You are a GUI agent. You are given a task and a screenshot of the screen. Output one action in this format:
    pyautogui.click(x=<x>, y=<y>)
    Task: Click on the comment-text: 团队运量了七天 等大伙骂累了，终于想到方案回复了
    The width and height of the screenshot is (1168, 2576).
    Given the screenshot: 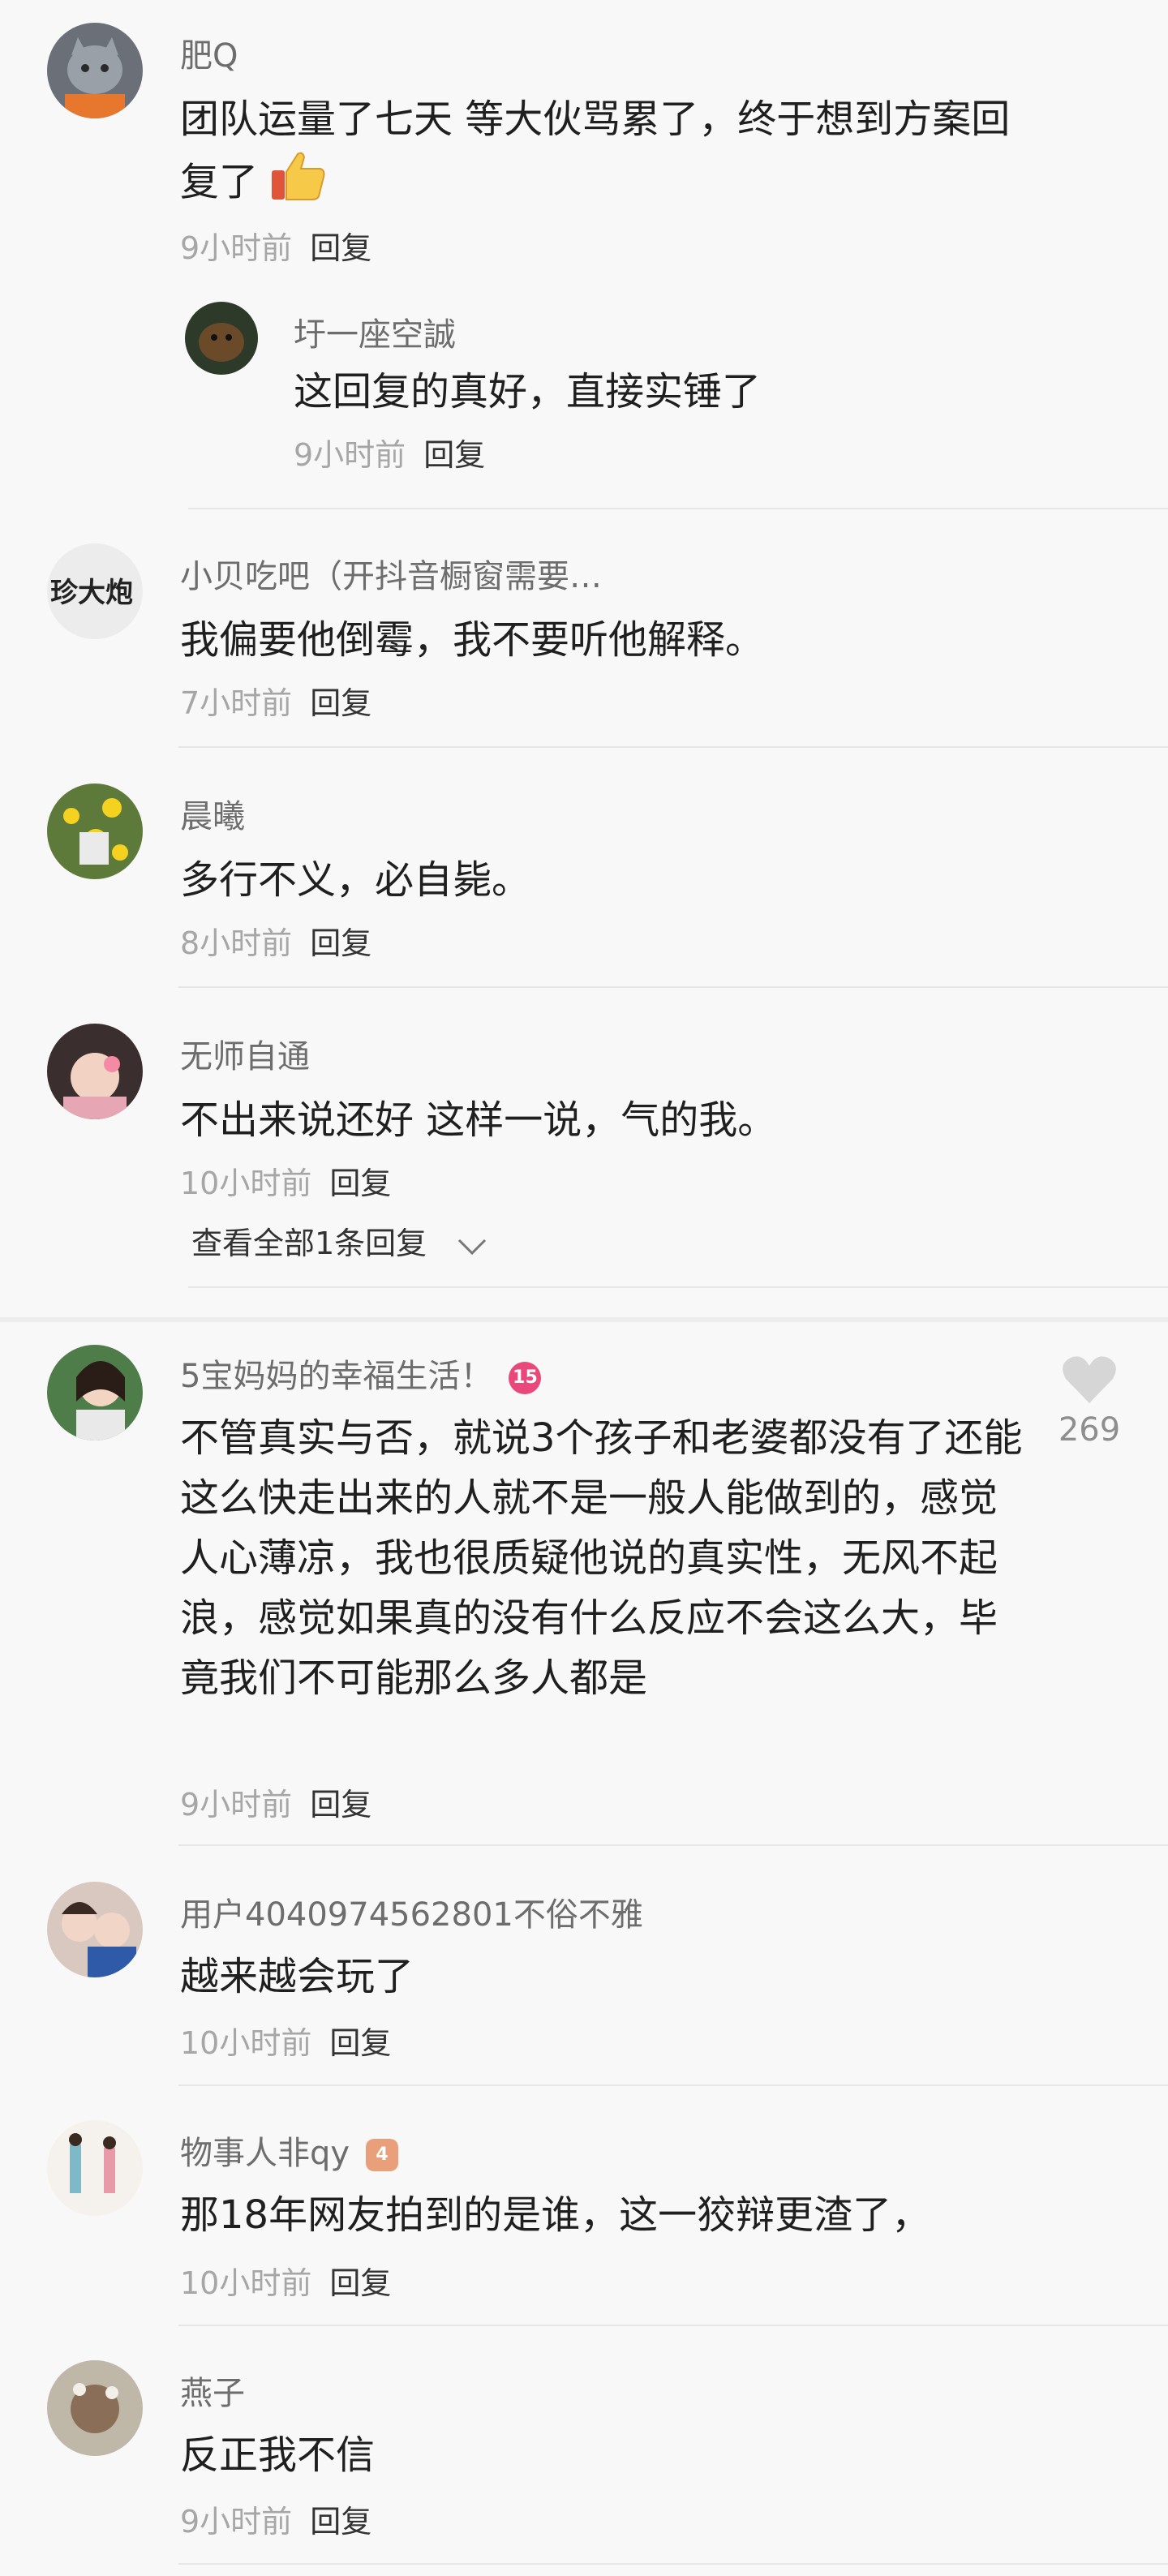 What is the action you would take?
    pyautogui.click(x=606, y=154)
    